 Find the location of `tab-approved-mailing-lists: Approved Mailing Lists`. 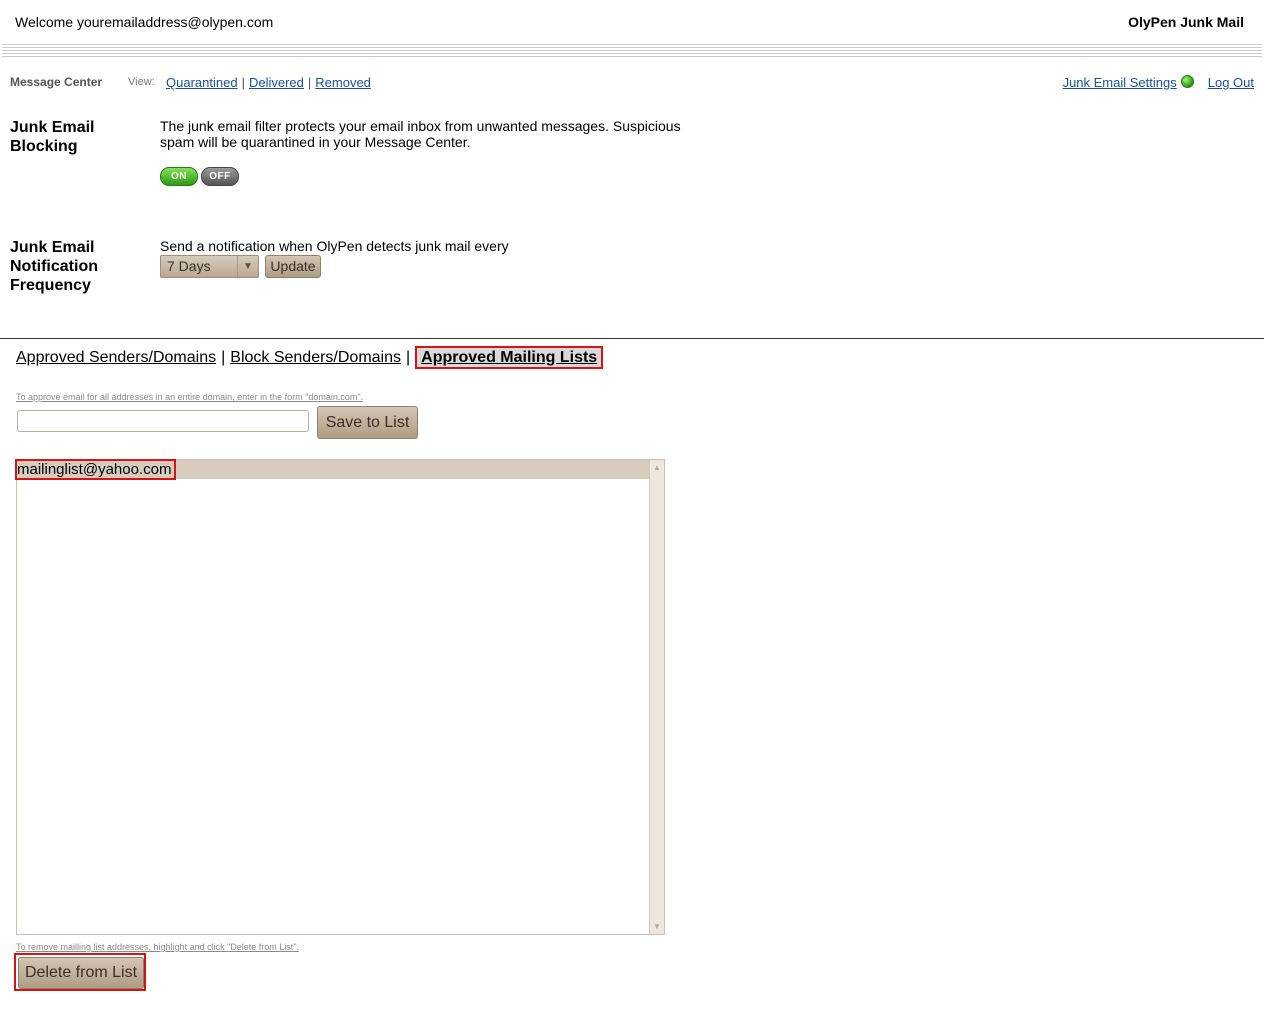

tab-approved-mailing-lists: Approved Mailing Lists is located at coordinates (509, 357).